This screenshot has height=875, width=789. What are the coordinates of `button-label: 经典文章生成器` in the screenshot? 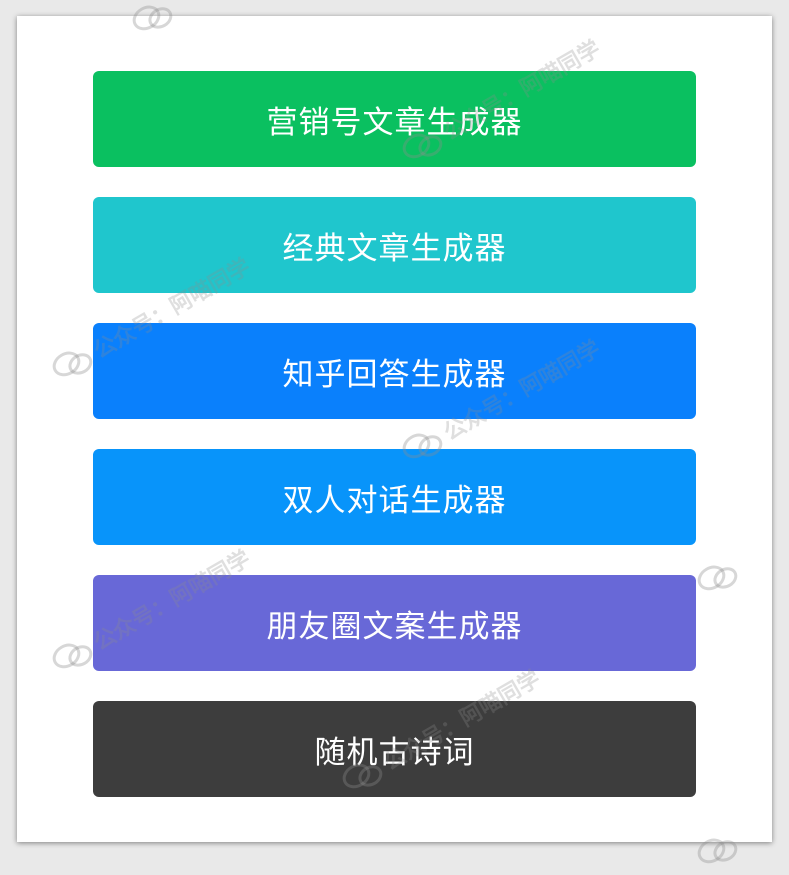 It's located at (394, 248).